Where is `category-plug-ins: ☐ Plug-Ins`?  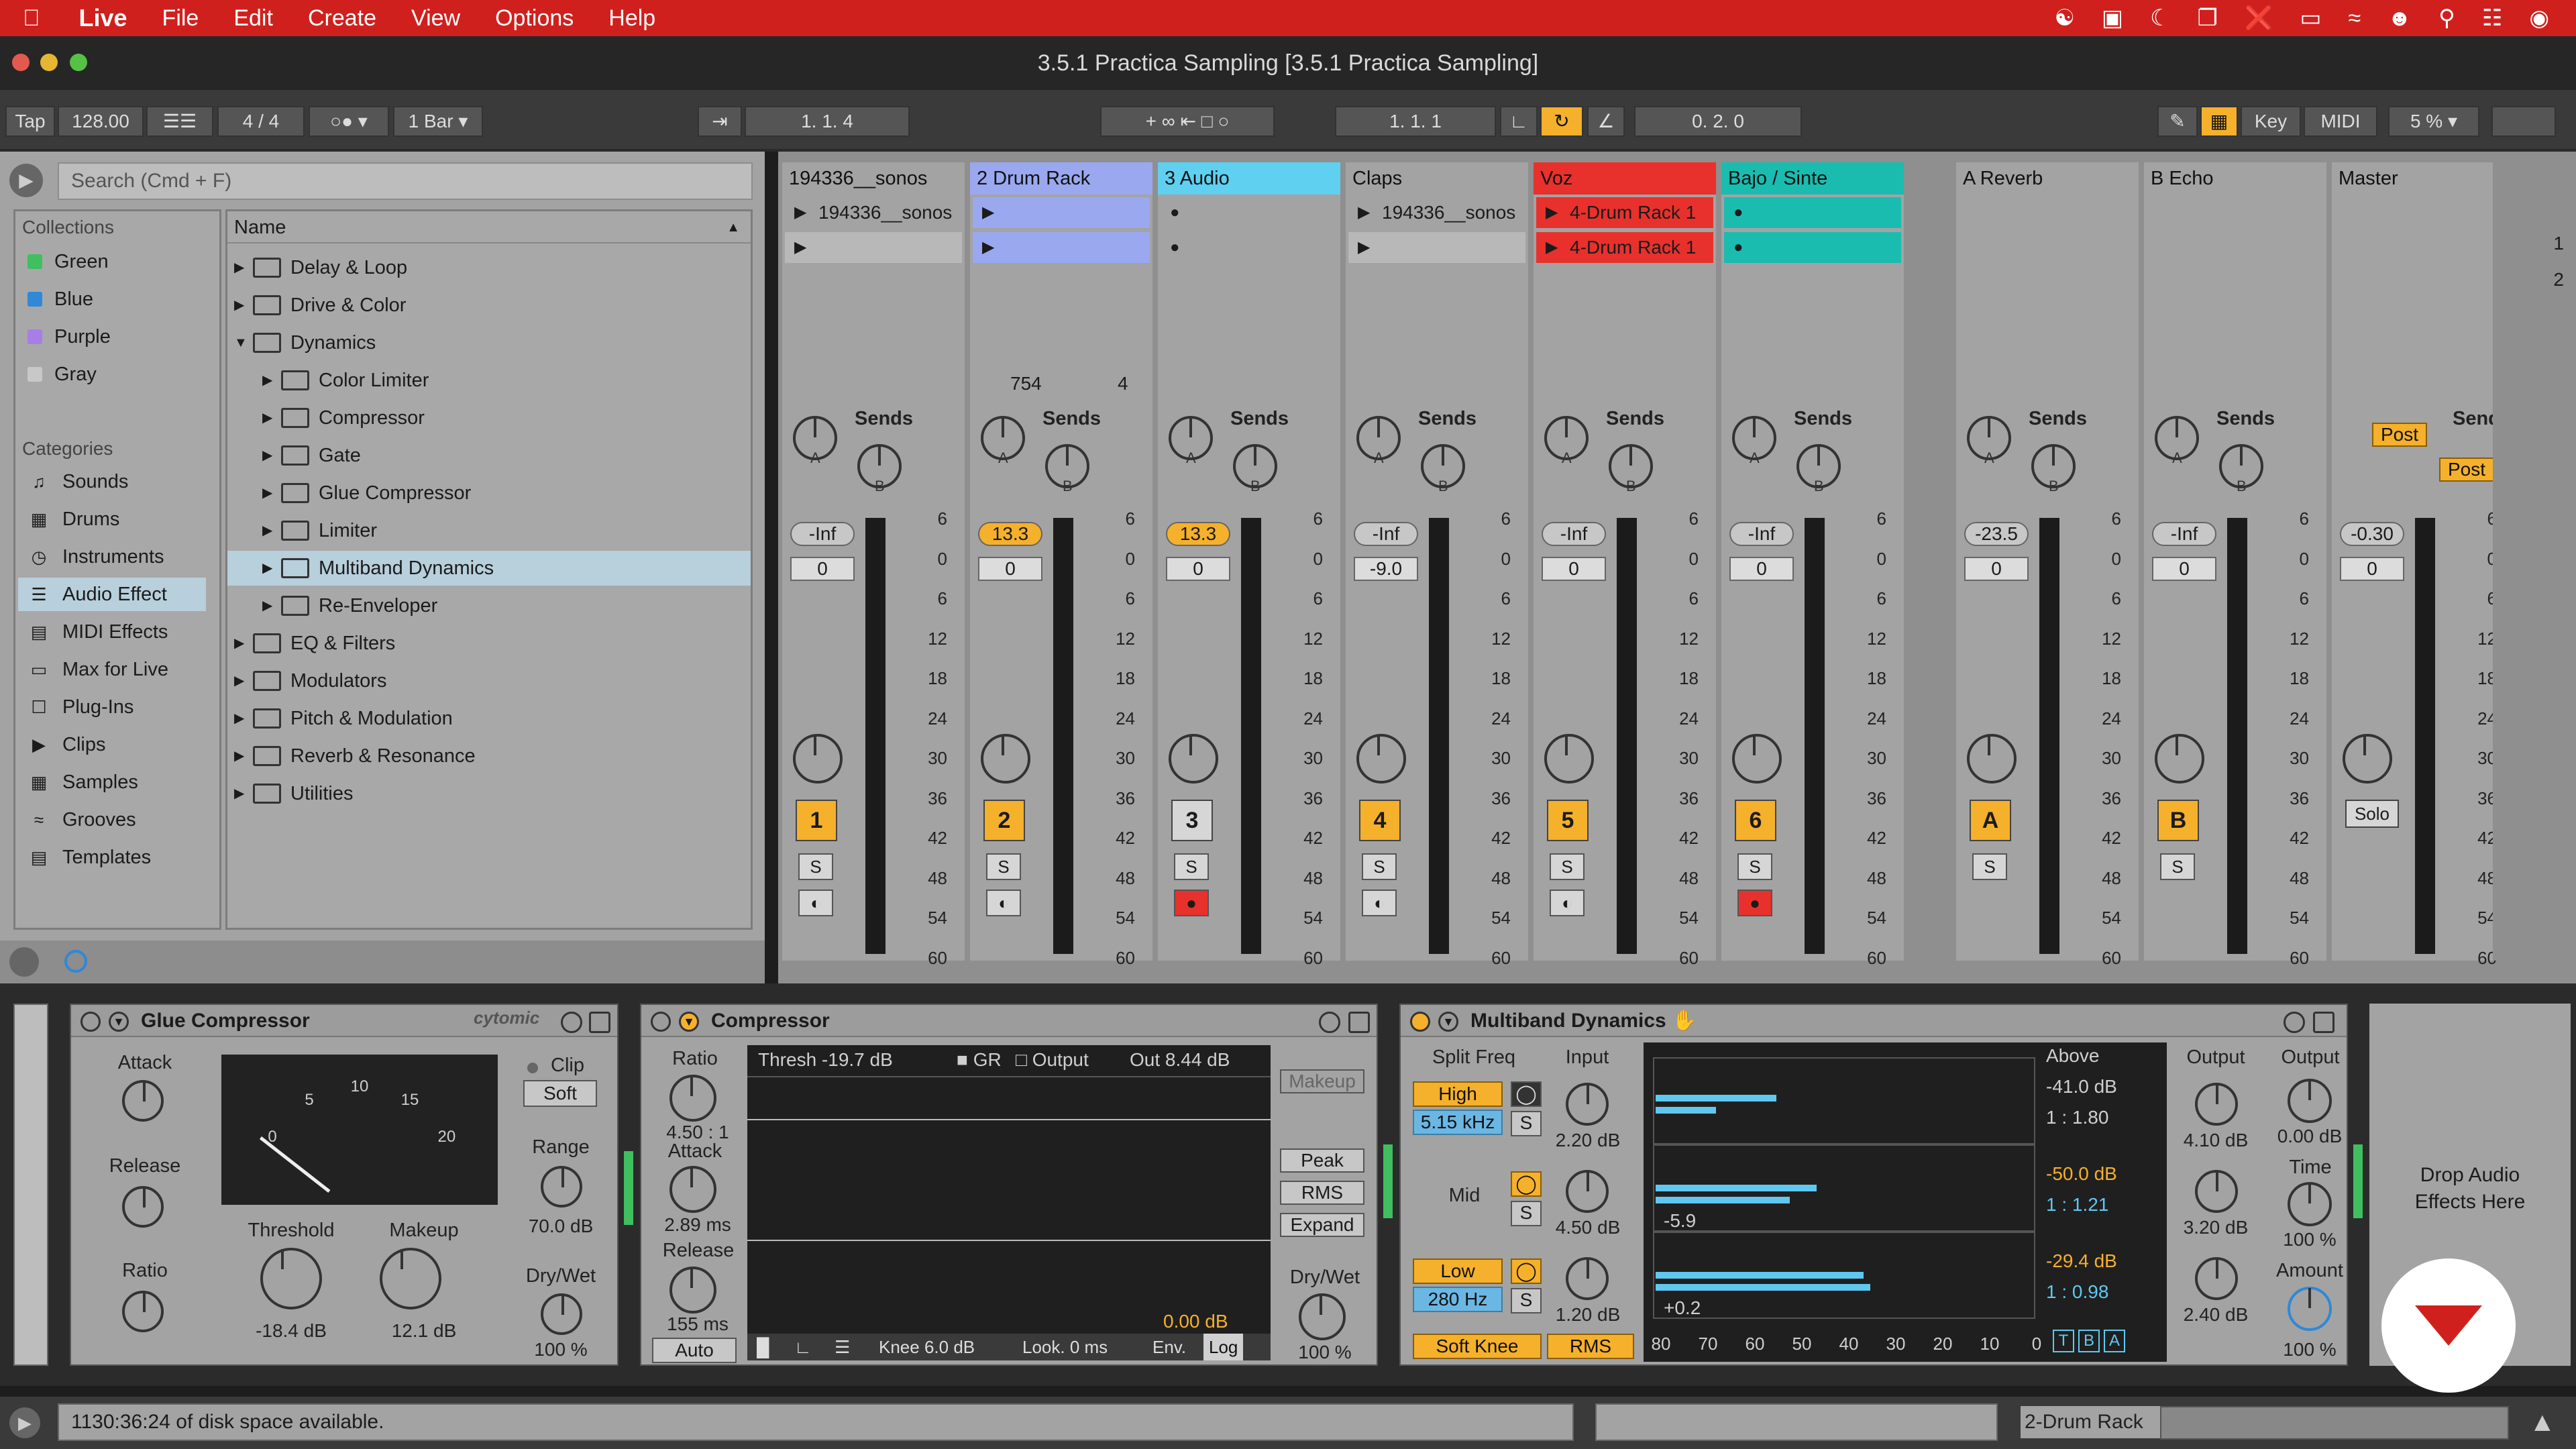
category-plug-ins: ☐ Plug-Ins is located at coordinates (118, 707).